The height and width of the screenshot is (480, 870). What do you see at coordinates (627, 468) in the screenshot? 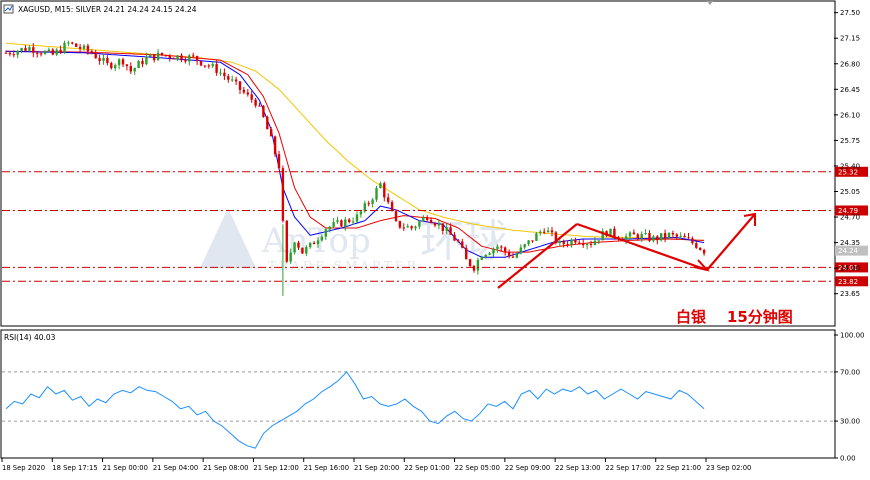
I see `x-tick-label: 22 Sep 17:00` at bounding box center [627, 468].